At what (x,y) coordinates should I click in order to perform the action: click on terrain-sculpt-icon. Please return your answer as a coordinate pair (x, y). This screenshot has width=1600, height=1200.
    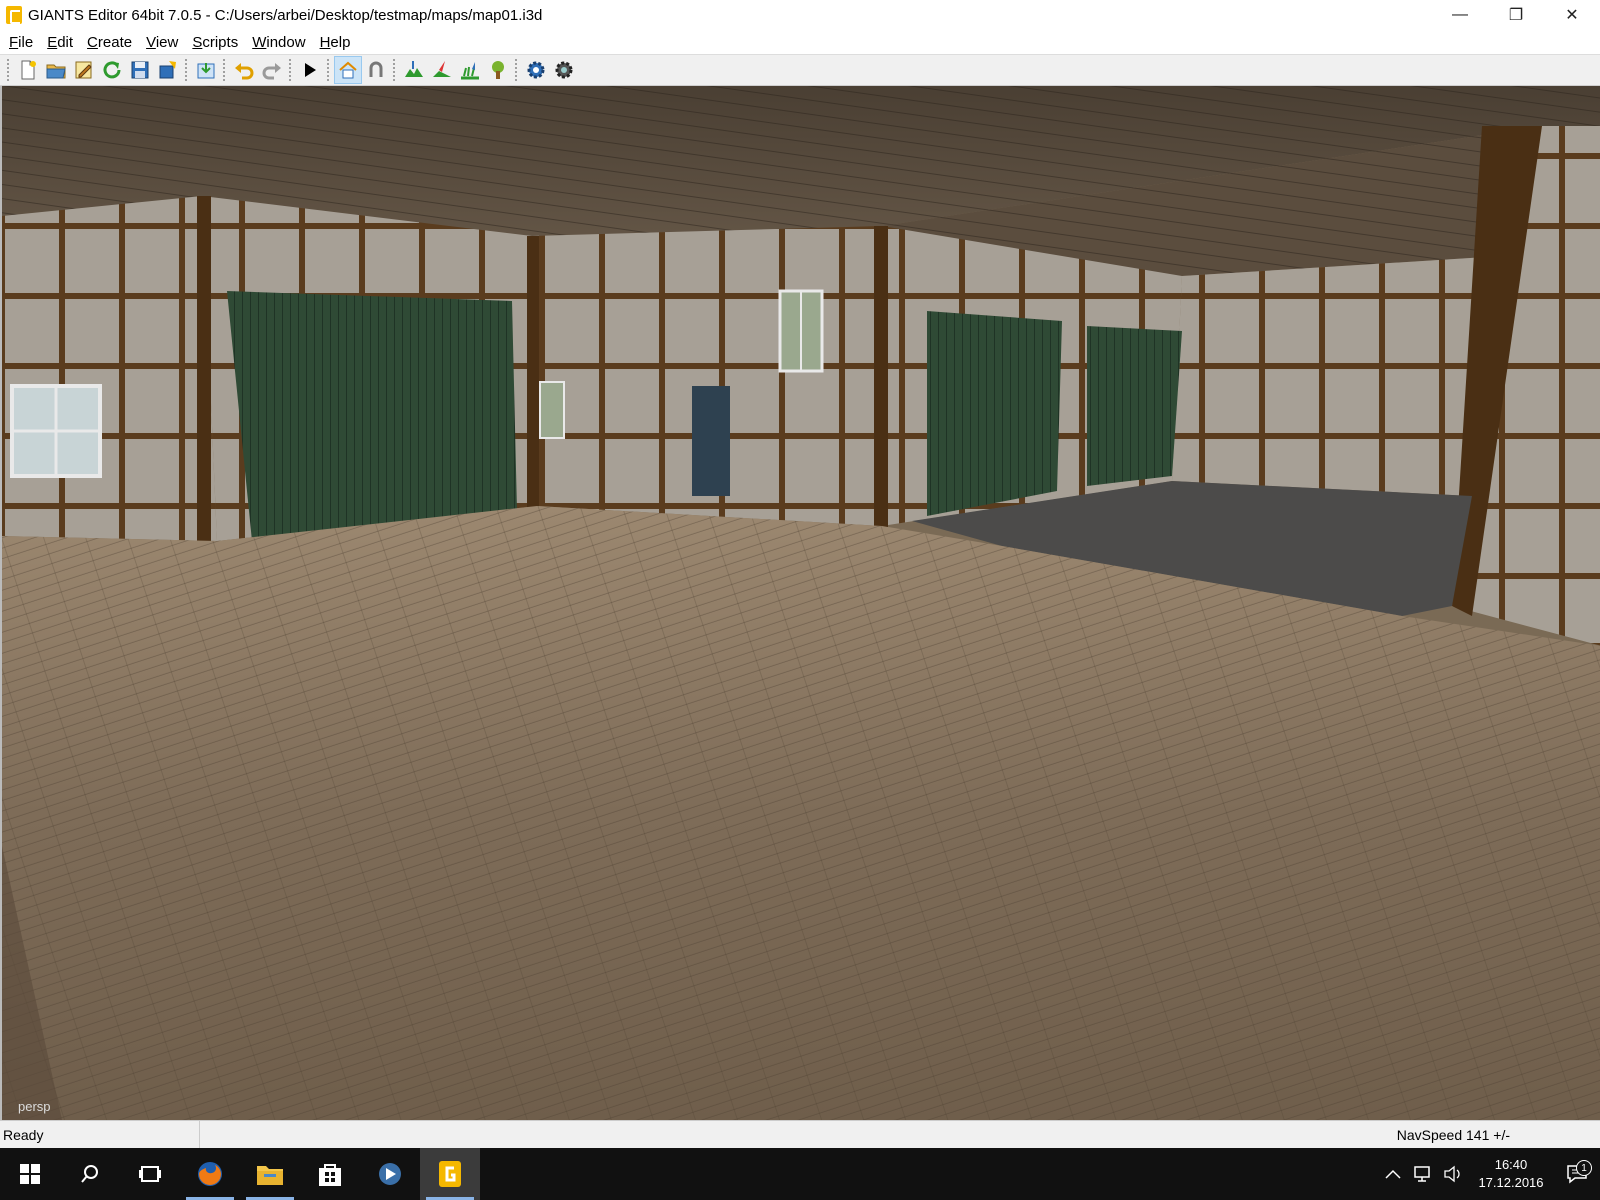
    Looking at the image, I should click on (414, 70).